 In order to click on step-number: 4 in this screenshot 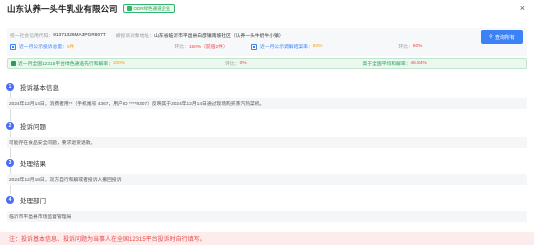, I will do `click(10, 200)`.